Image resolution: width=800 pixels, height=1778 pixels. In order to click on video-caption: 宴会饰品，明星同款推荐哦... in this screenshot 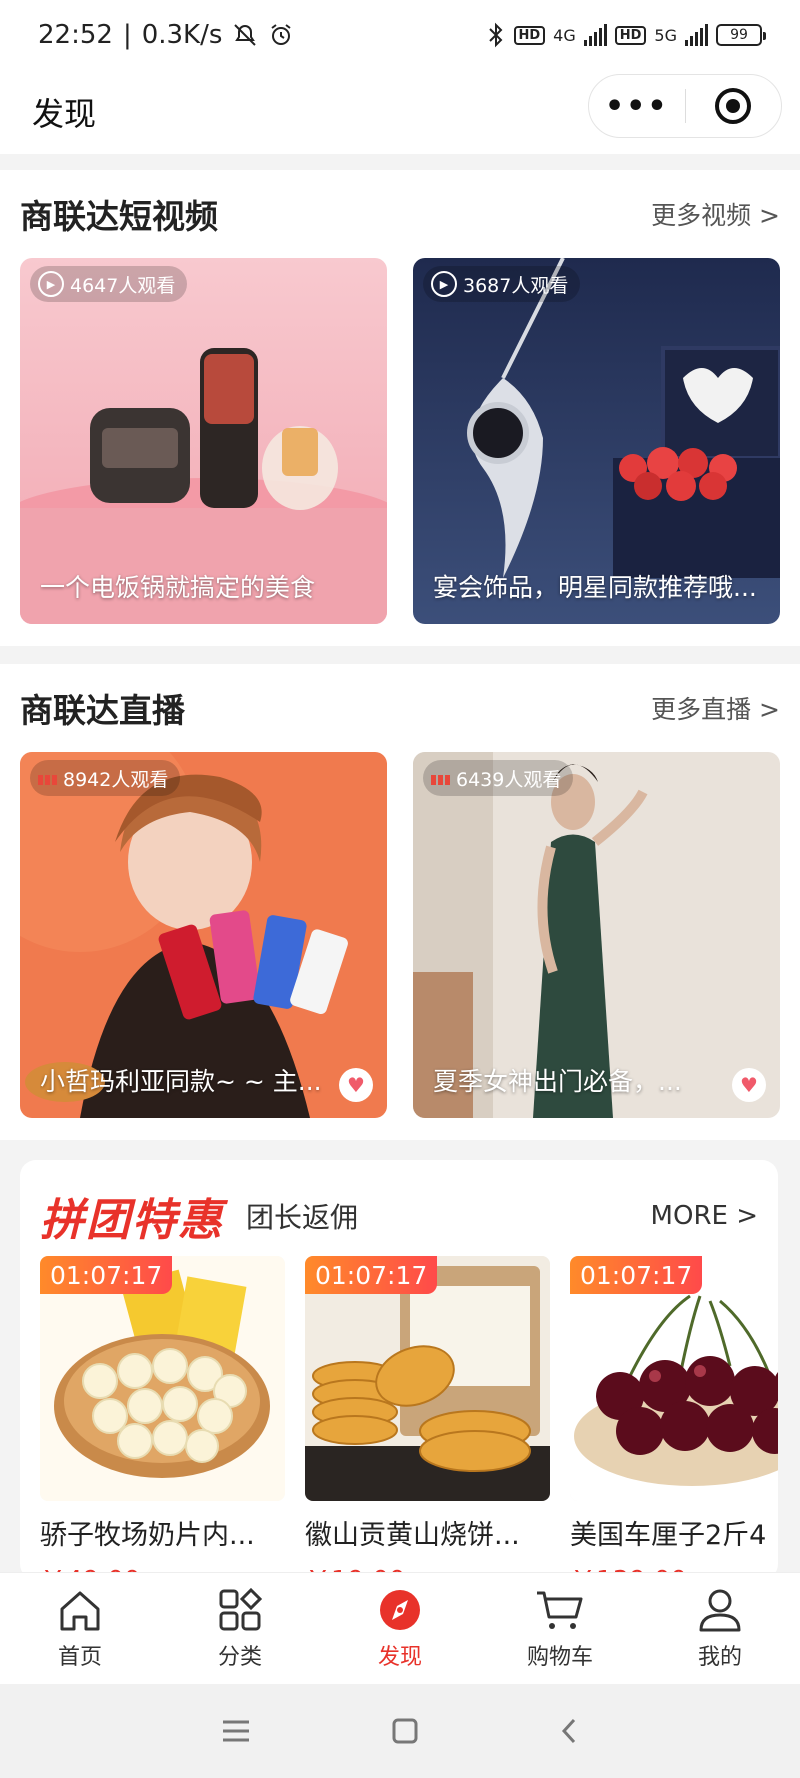, I will do `click(595, 587)`.